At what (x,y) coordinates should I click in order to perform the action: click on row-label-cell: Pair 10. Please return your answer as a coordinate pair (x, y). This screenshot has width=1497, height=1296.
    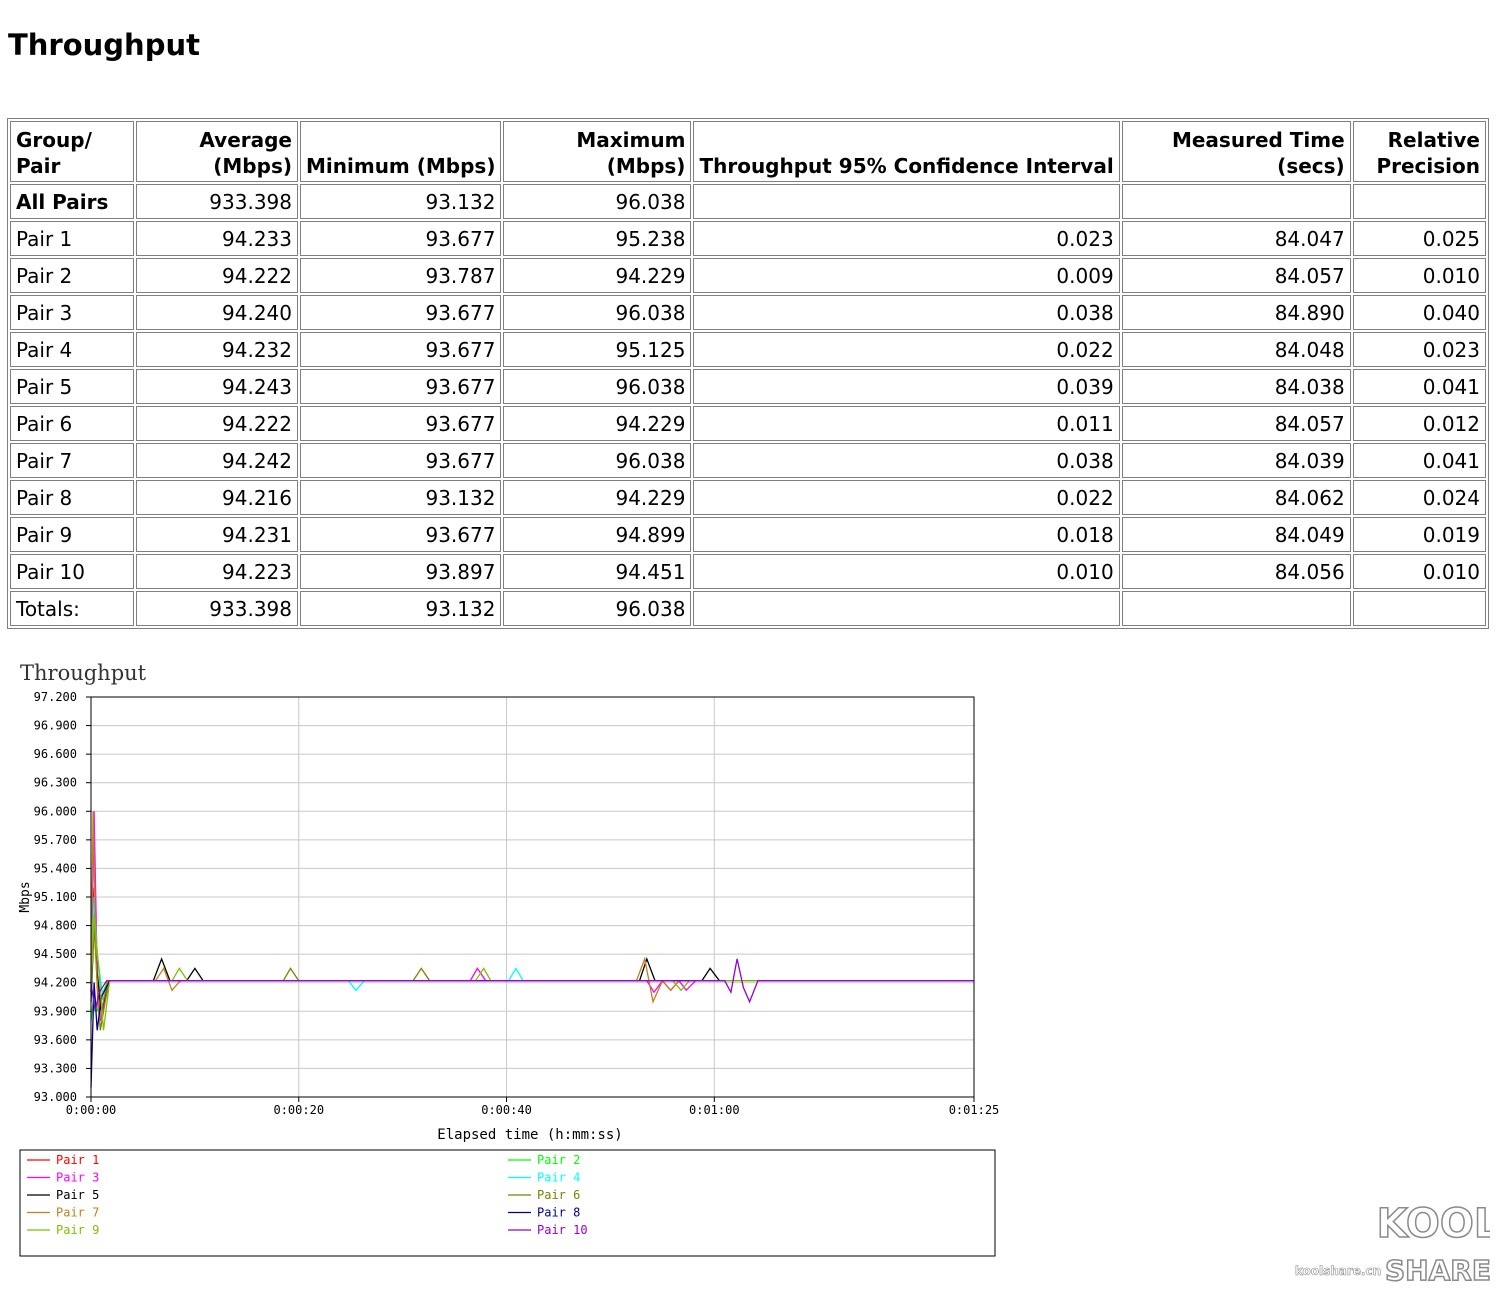
    Looking at the image, I should click on (72, 571).